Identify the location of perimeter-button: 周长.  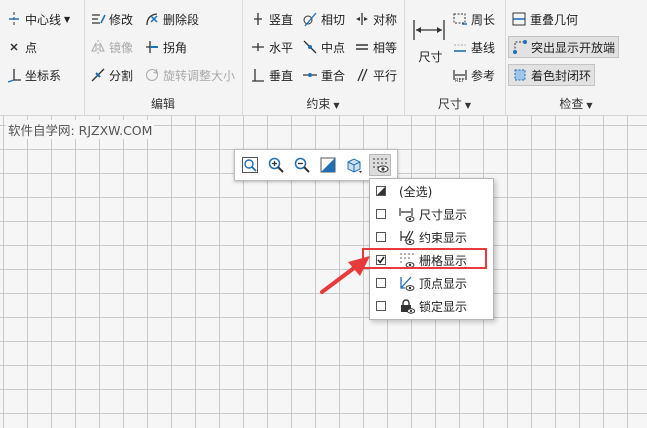
(473, 19).